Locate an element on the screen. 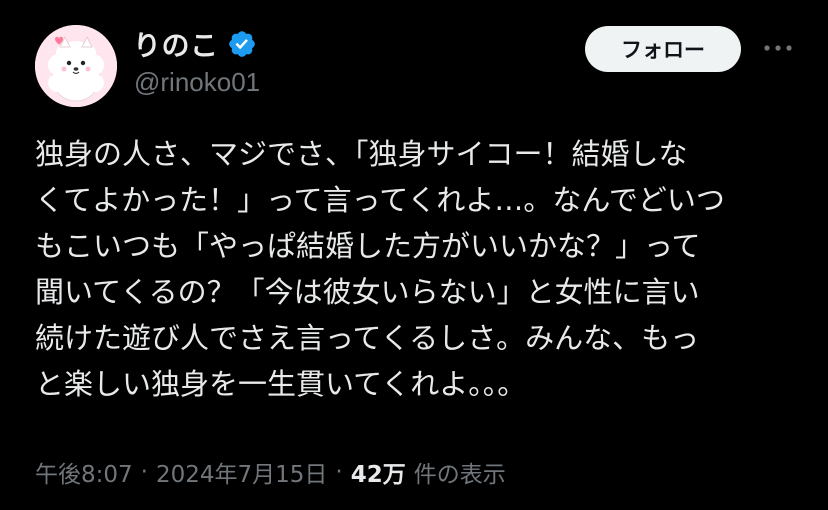 Image resolution: width=828 pixels, height=510 pixels. tweet-time: 午後8:07 is located at coordinates (84, 472).